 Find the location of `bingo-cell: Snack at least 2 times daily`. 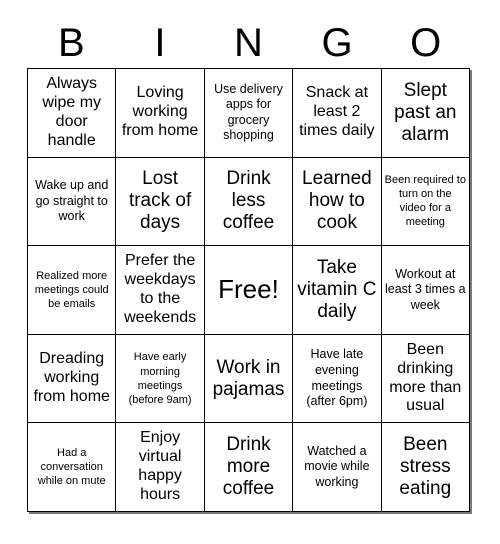

bingo-cell: Snack at least 2 times daily is located at coordinates (337, 113).